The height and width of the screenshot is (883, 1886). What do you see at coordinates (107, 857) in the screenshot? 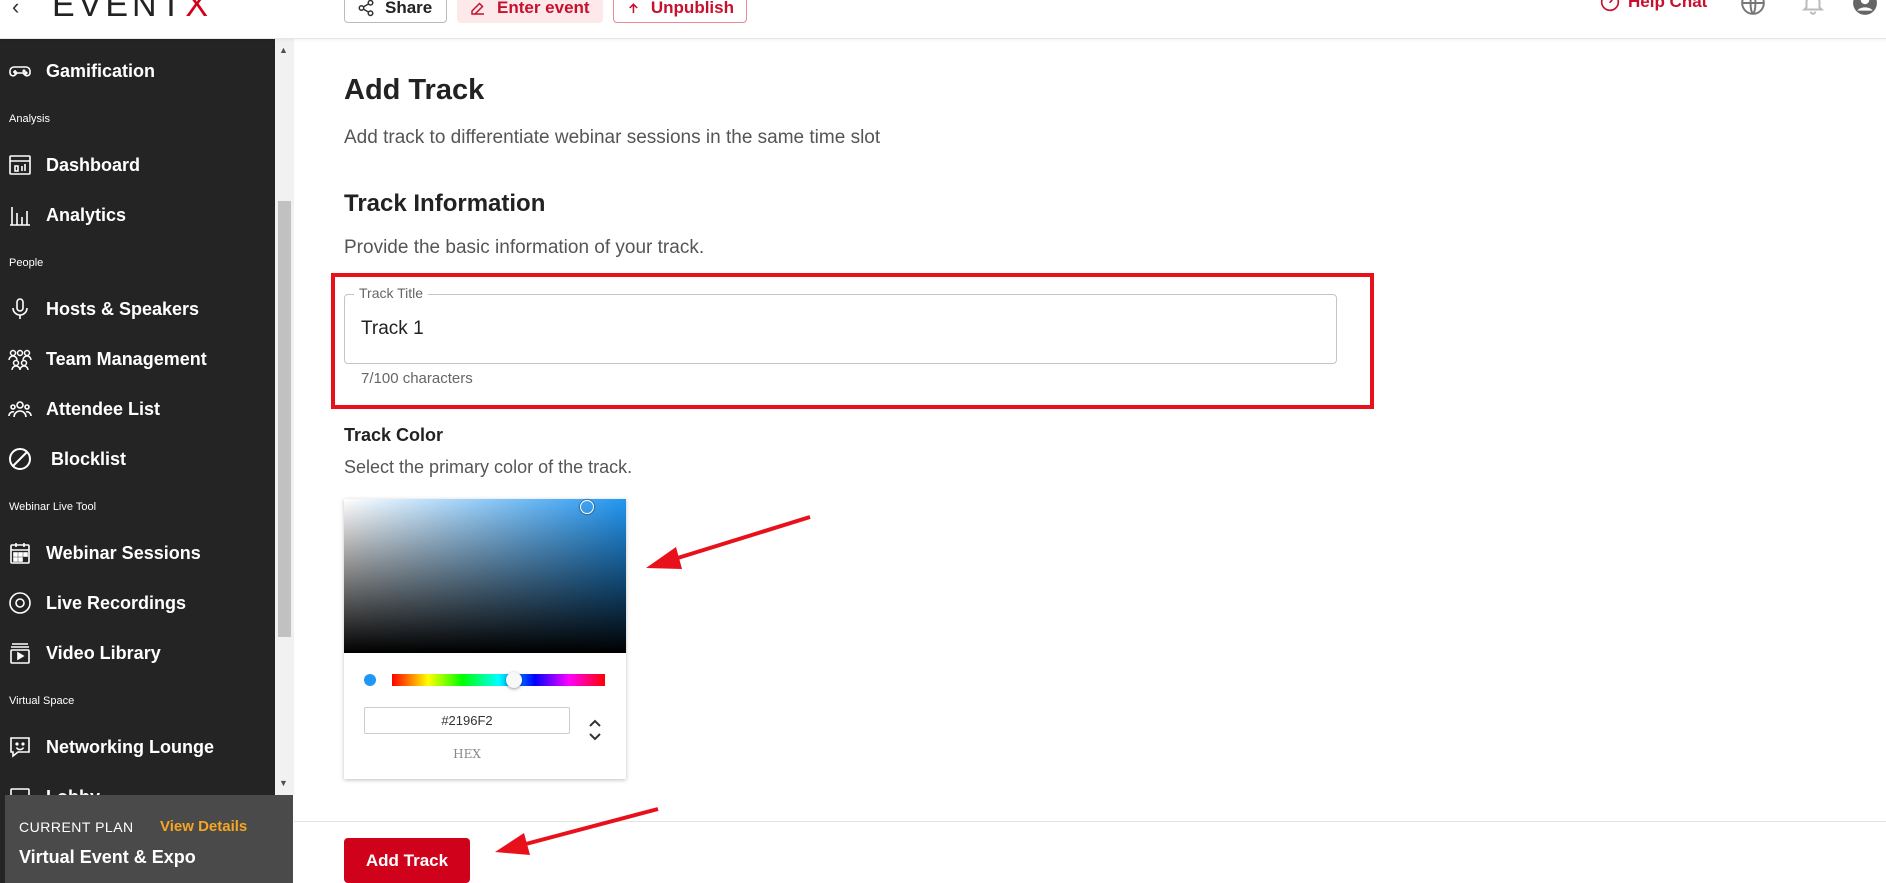
I see `plan-name: Virtual Event & Expo` at bounding box center [107, 857].